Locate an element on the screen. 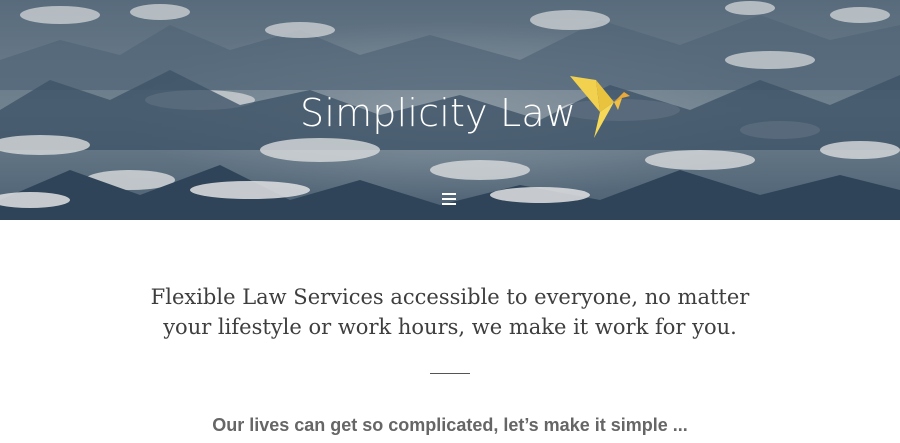  section-divider is located at coordinates (450, 373).